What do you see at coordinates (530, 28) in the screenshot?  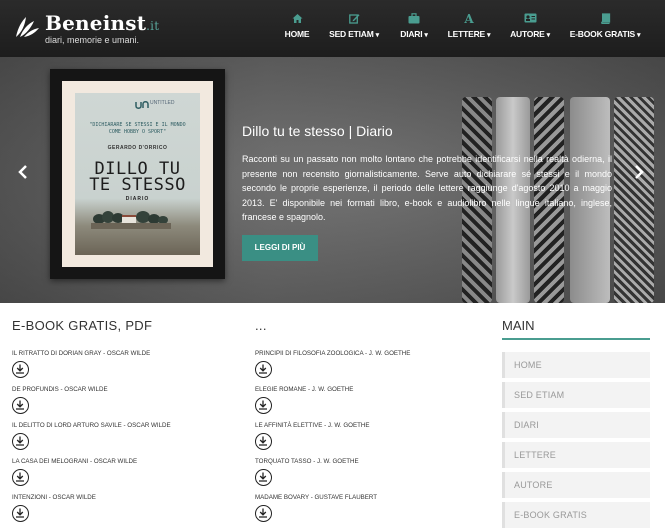 I see `nav-autore: AUTORE ▾` at bounding box center [530, 28].